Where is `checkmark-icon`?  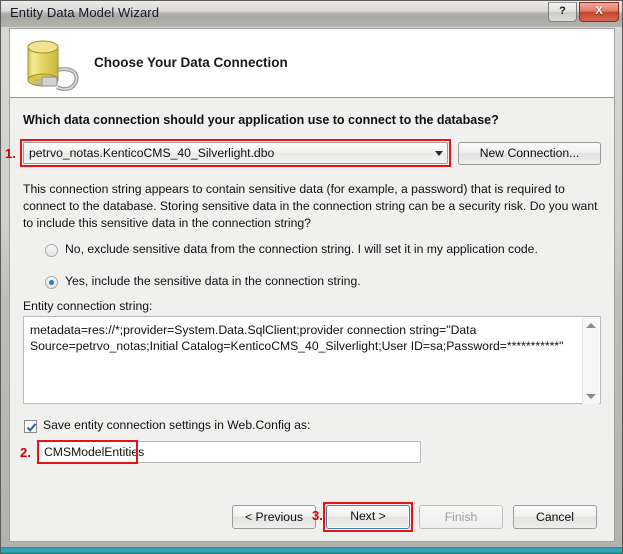 checkmark-icon is located at coordinates (31, 427).